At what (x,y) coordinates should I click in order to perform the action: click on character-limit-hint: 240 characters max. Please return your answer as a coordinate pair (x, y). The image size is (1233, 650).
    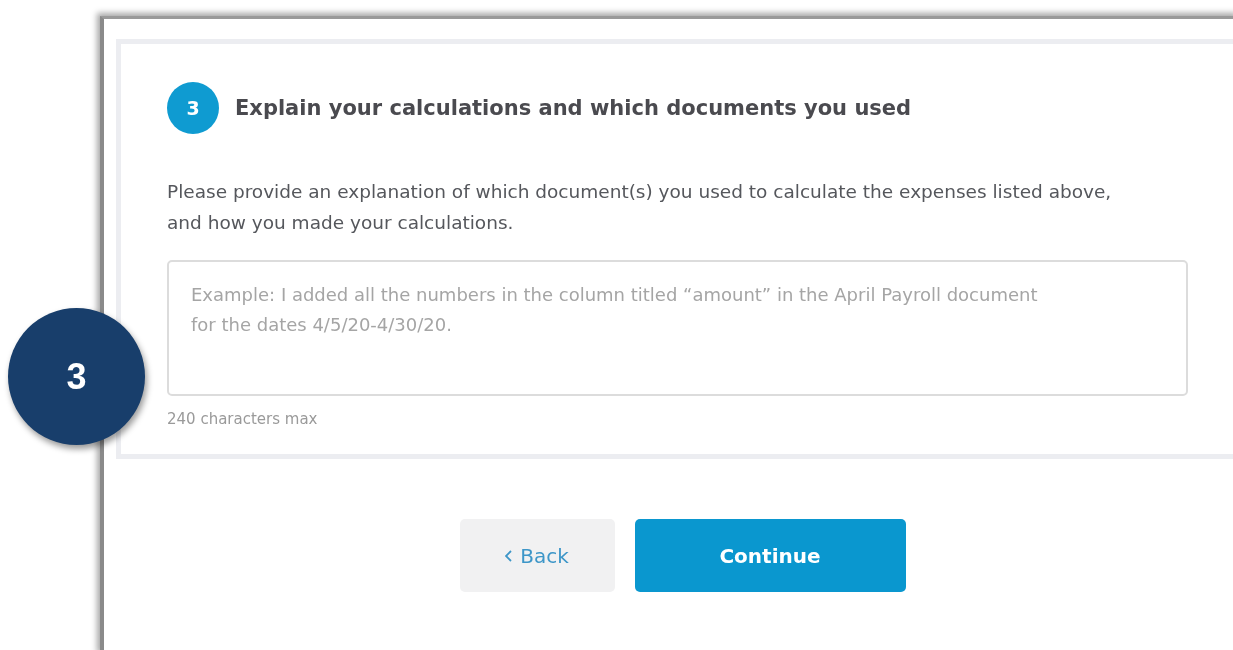
    Looking at the image, I should click on (242, 419).